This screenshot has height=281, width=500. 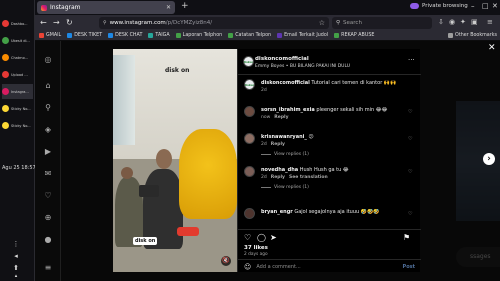 What do you see at coordinates (48, 152) in the screenshot?
I see `reels-icon: ▶` at bounding box center [48, 152].